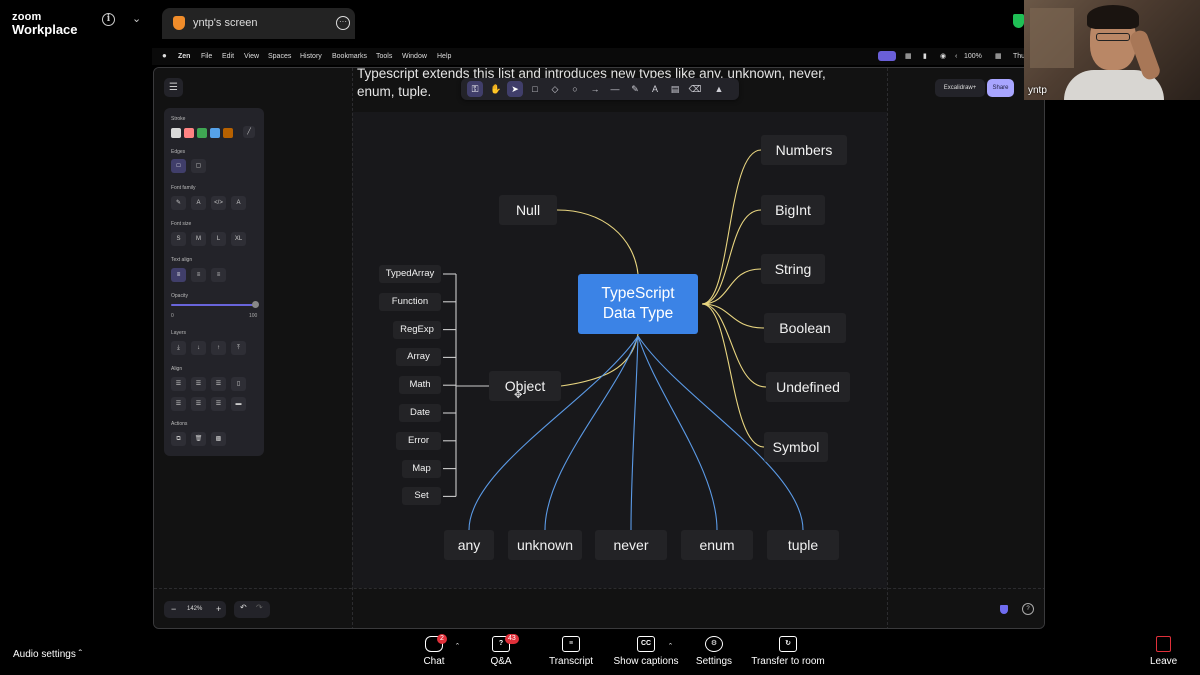  I want to click on sharp-edges-icon: □, so click(178, 166).